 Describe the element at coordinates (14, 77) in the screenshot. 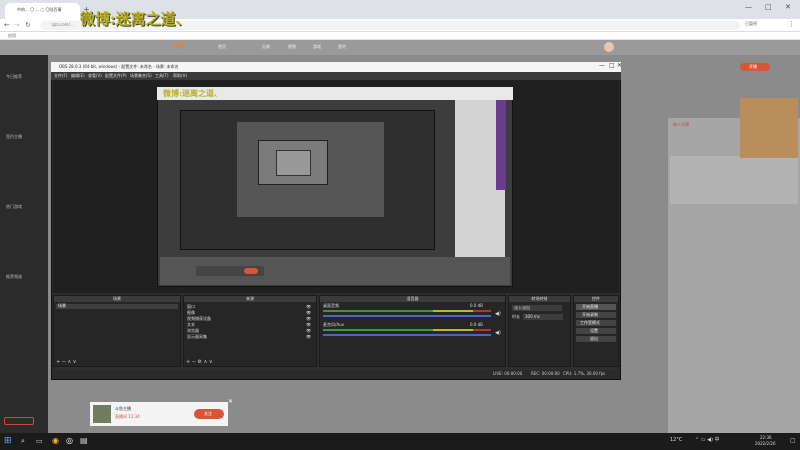

I see `left-section-recommend: 今日推荐` at that location.